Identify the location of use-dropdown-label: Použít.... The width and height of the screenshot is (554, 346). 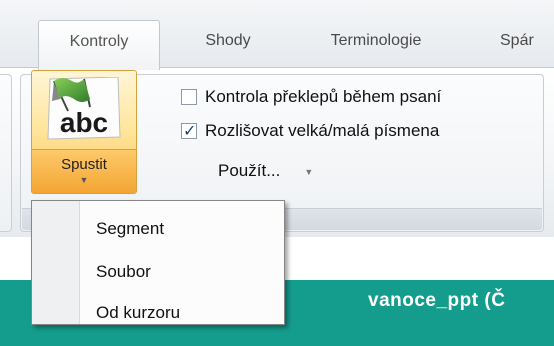
(249, 170).